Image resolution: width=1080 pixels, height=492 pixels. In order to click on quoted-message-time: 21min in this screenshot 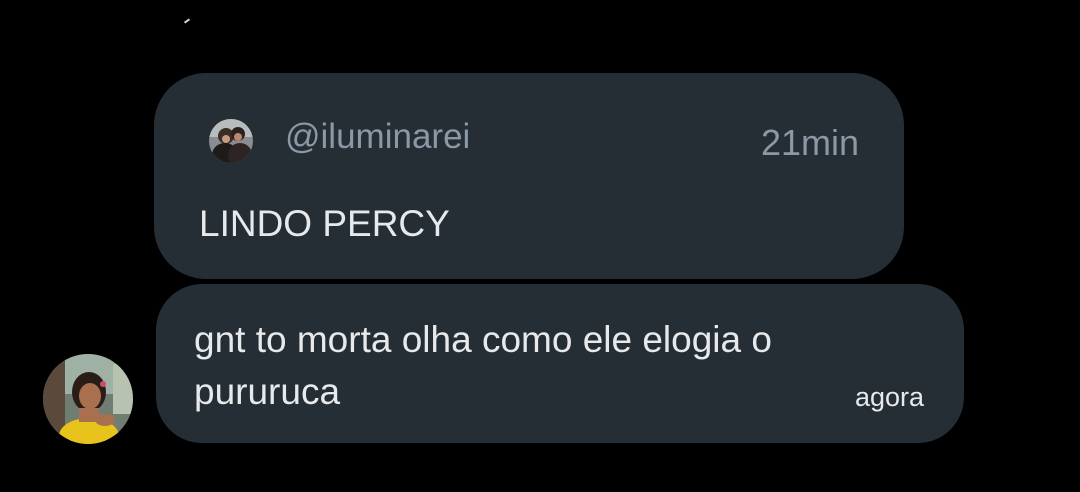, I will do `click(809, 142)`.